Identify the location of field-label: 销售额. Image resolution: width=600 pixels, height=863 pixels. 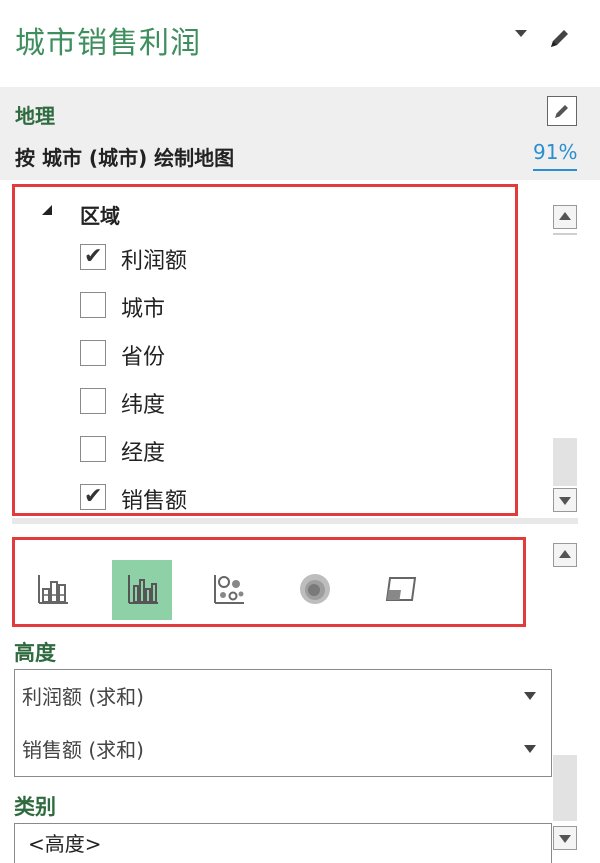
(154, 501).